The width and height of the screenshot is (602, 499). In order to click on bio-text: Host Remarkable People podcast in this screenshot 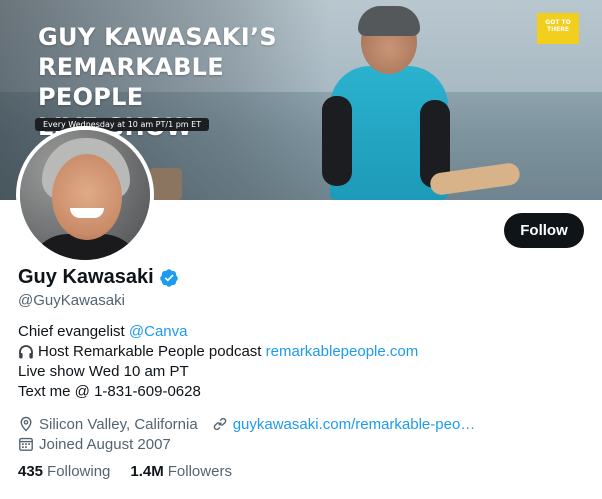, I will do `click(150, 351)`.